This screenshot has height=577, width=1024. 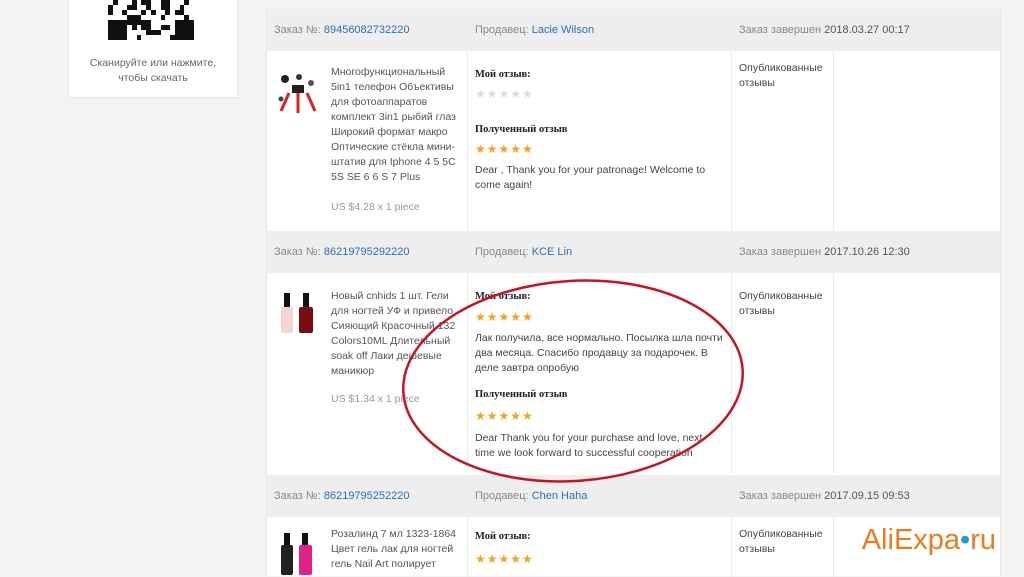 What do you see at coordinates (367, 252) in the screenshot?
I see `order-number-link: 86219795292220` at bounding box center [367, 252].